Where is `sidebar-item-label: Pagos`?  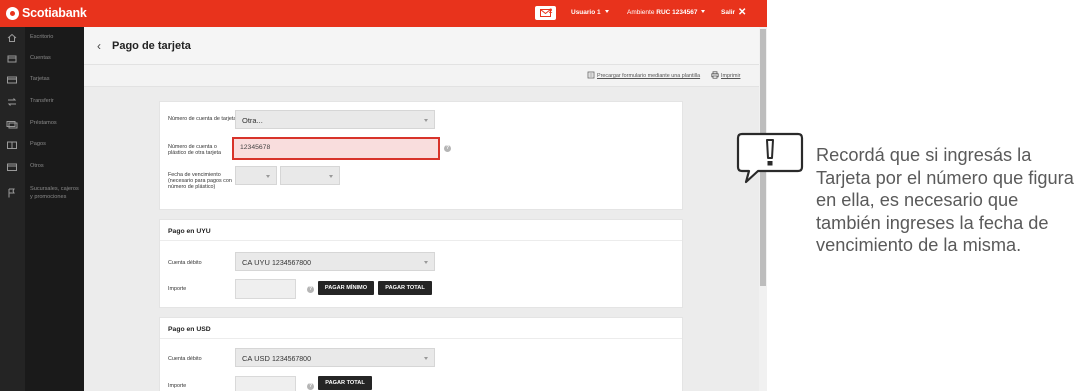
sidebar-item-label: Pagos is located at coordinates (38, 144).